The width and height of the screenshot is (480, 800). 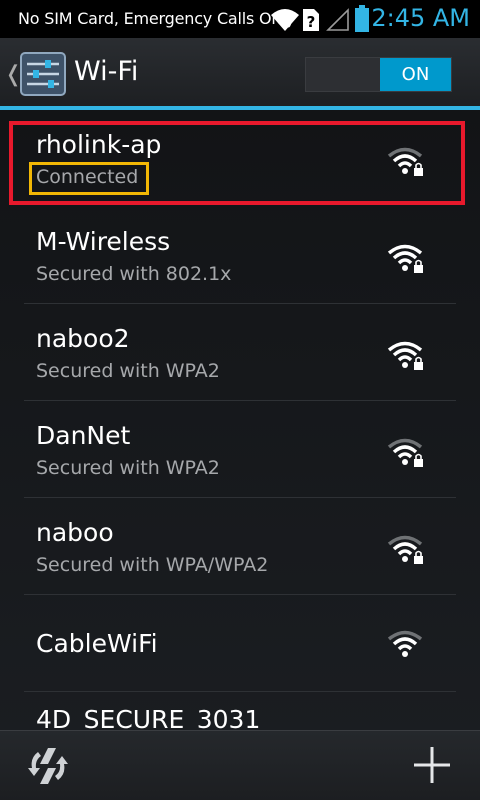 What do you see at coordinates (240, 449) in the screenshot?
I see `network-row-dannet: DanNet Secured with WPA2` at bounding box center [240, 449].